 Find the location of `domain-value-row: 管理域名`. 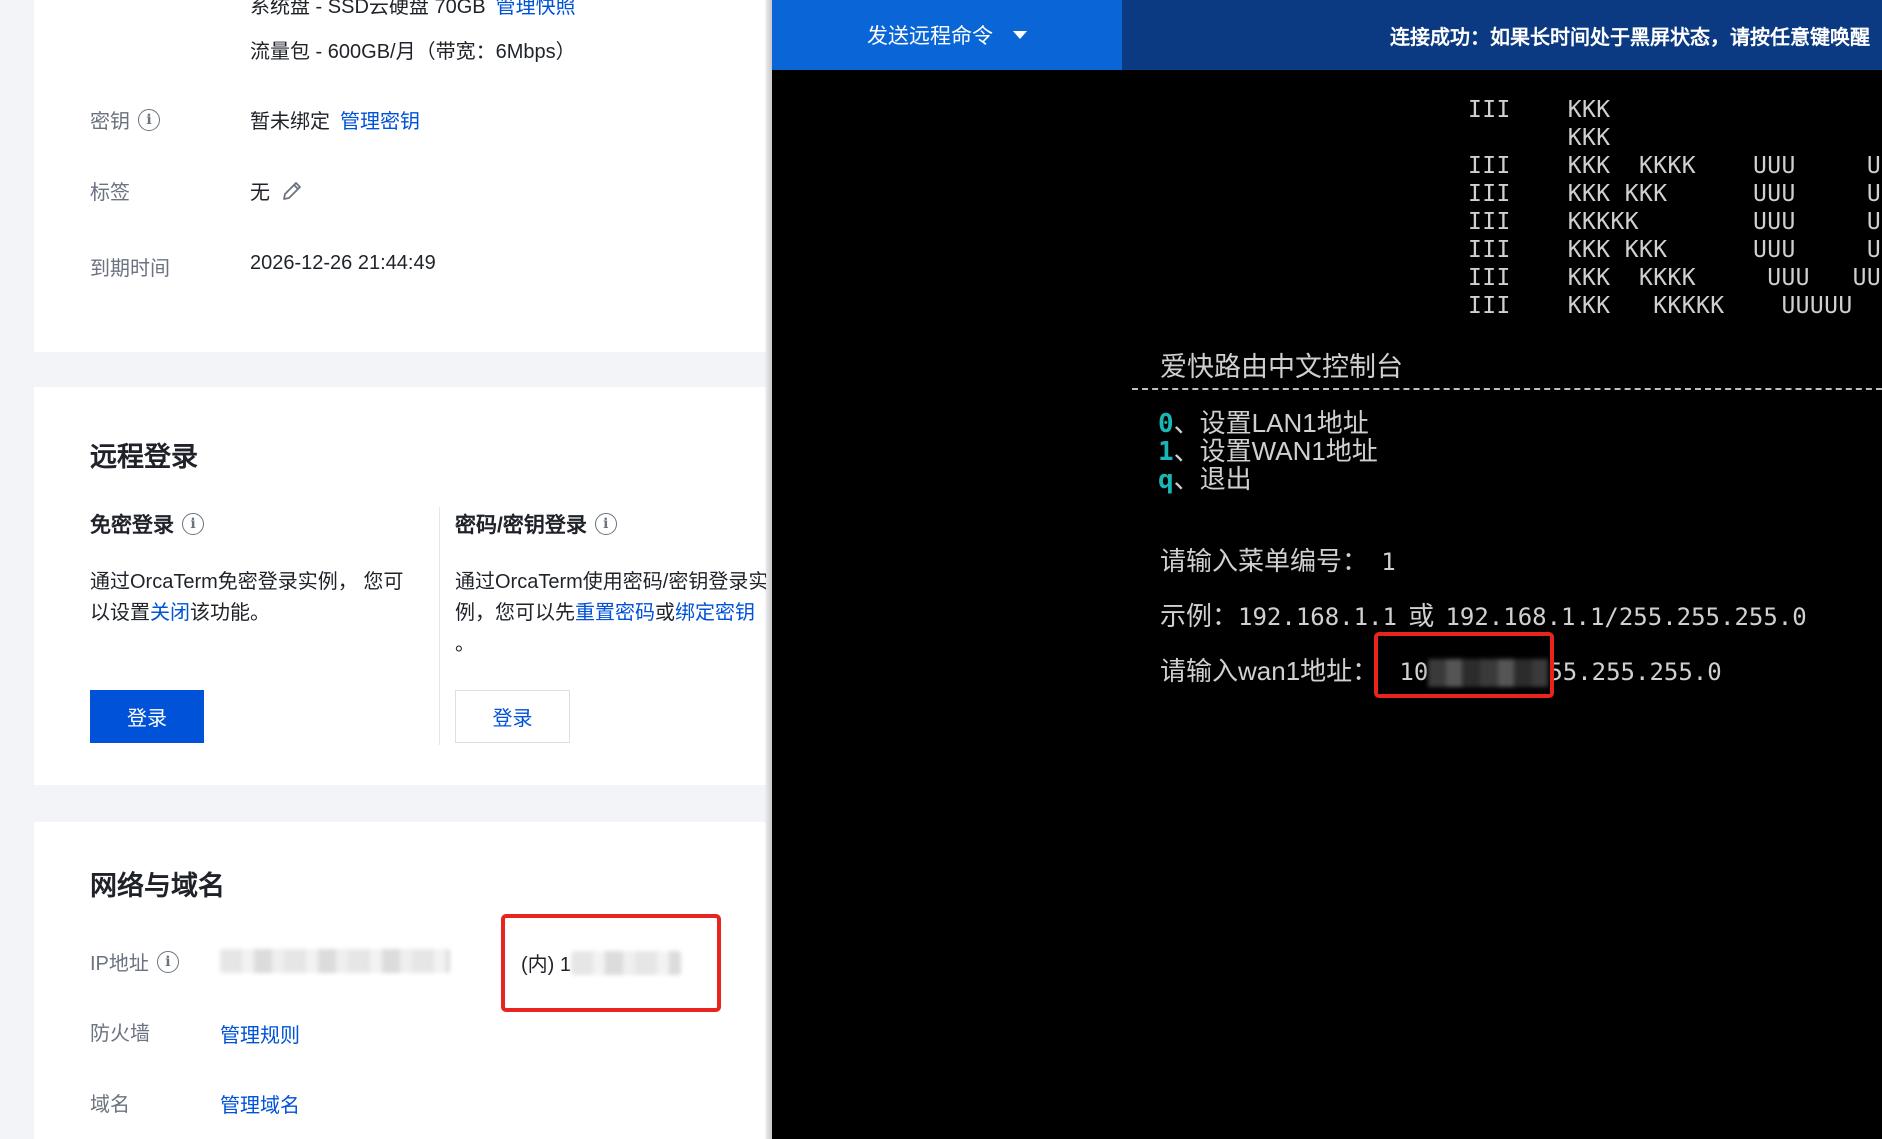

domain-value-row: 管理域名 is located at coordinates (260, 1103).